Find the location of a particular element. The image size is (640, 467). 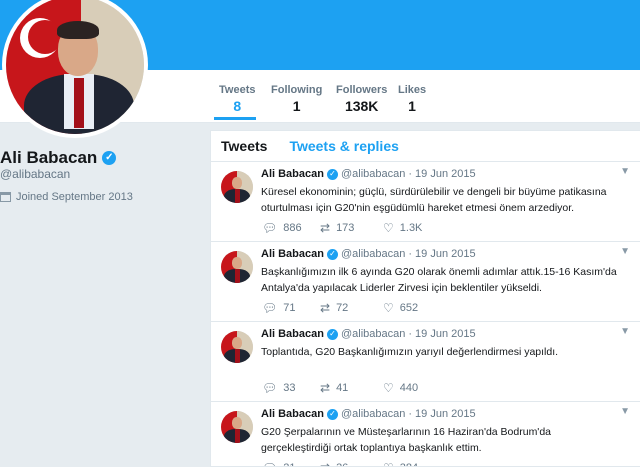

profile-handle: @alibabacan is located at coordinates (35, 174).